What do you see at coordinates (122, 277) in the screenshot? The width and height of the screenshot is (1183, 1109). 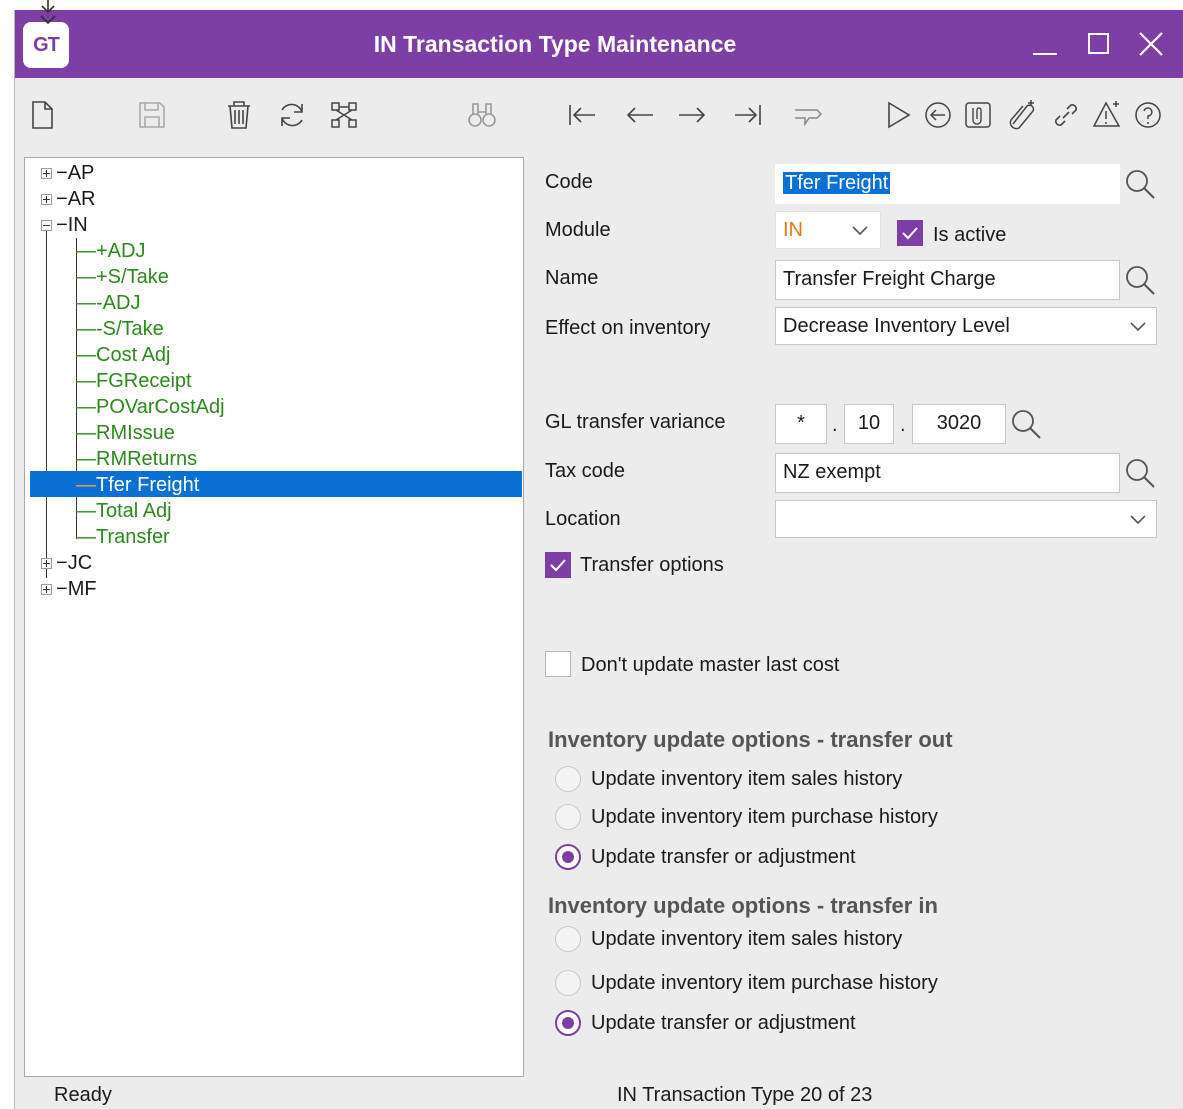 I see `tree-node-stake-plus: —+S/Take` at bounding box center [122, 277].